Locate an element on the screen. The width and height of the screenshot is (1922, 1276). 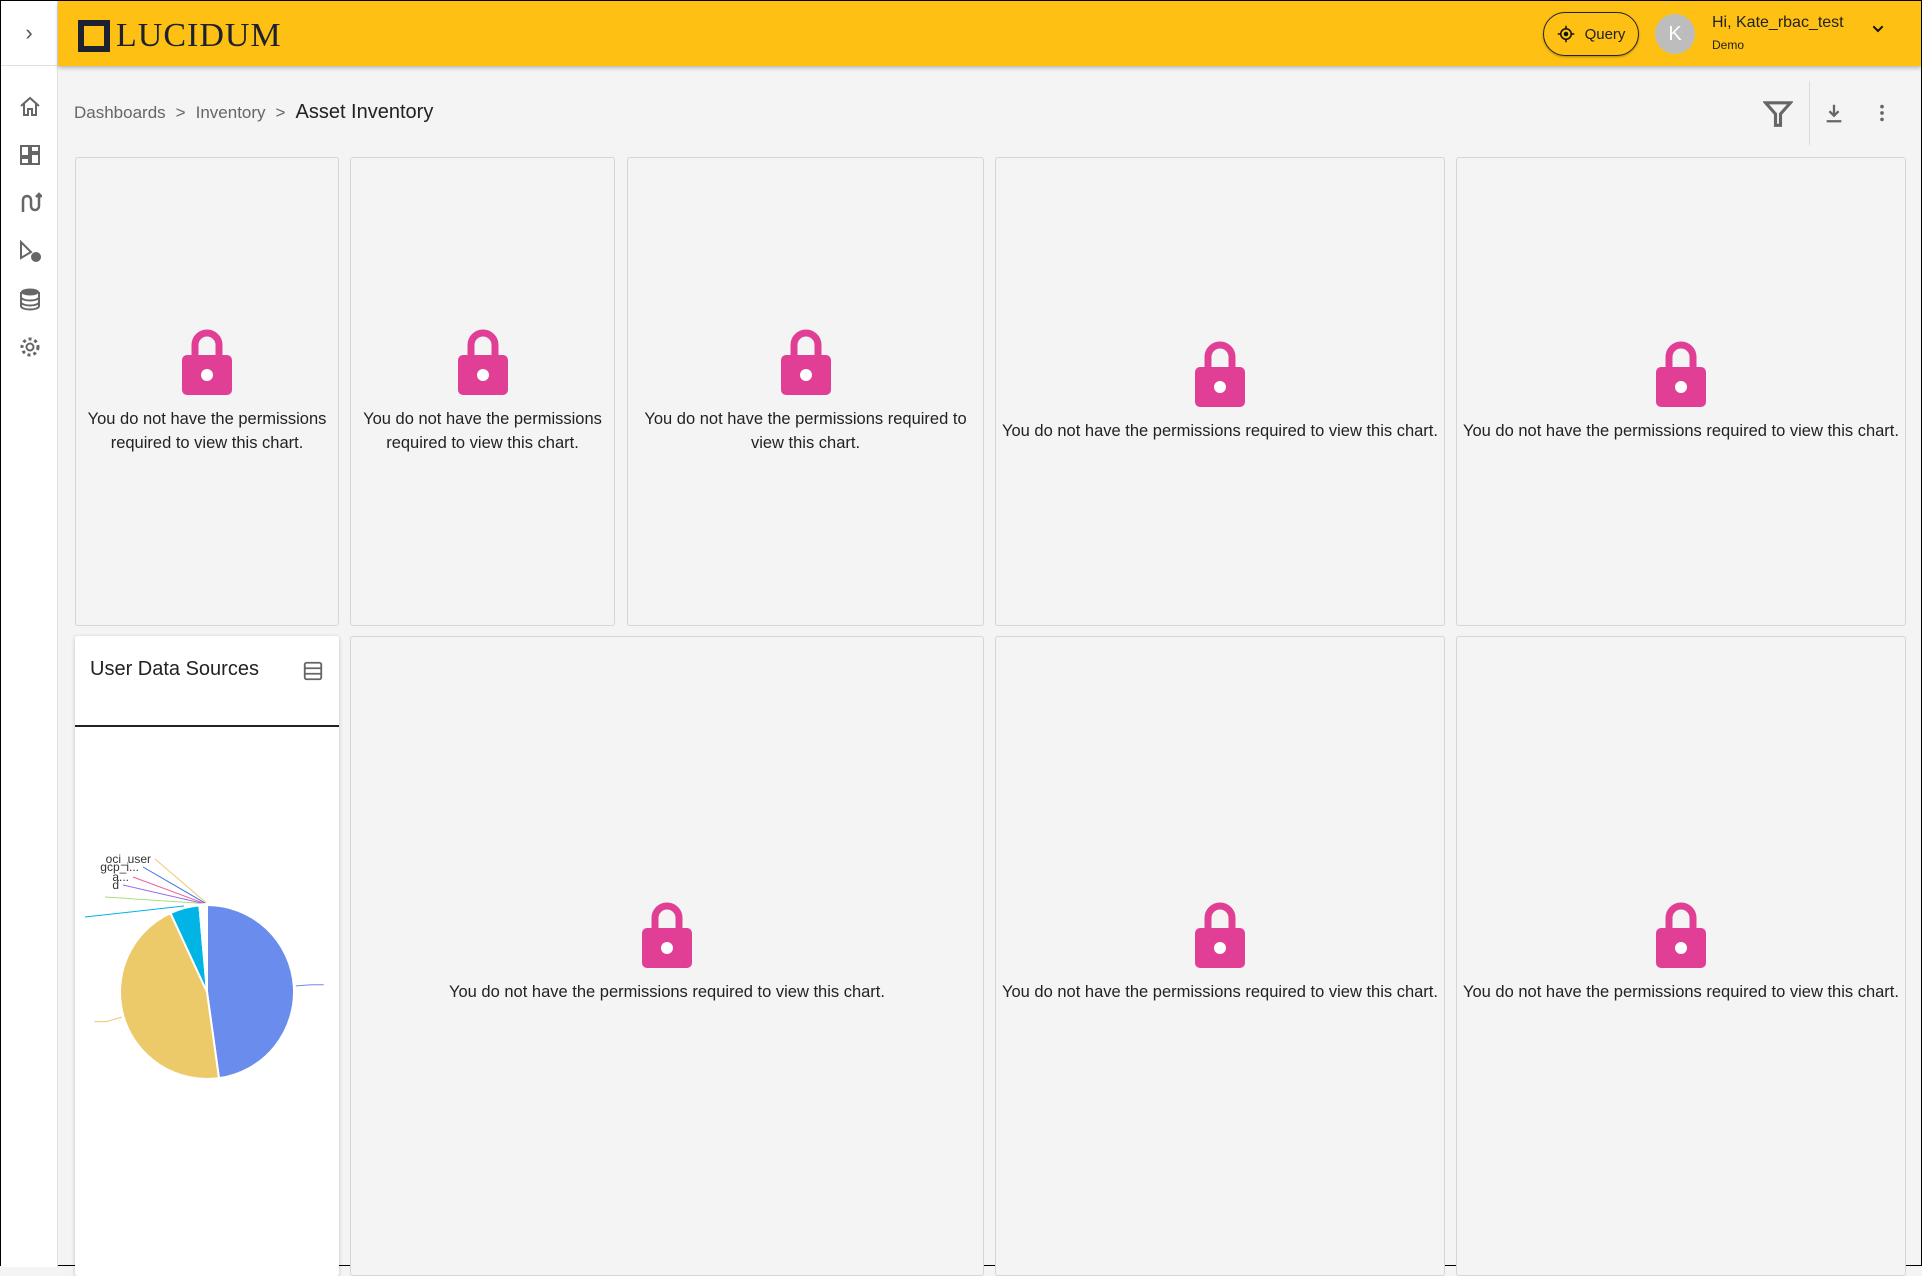
user-data-sources-widget: User Data Sources d a... gcp_i... oci_user is located at coordinates (207, 956).